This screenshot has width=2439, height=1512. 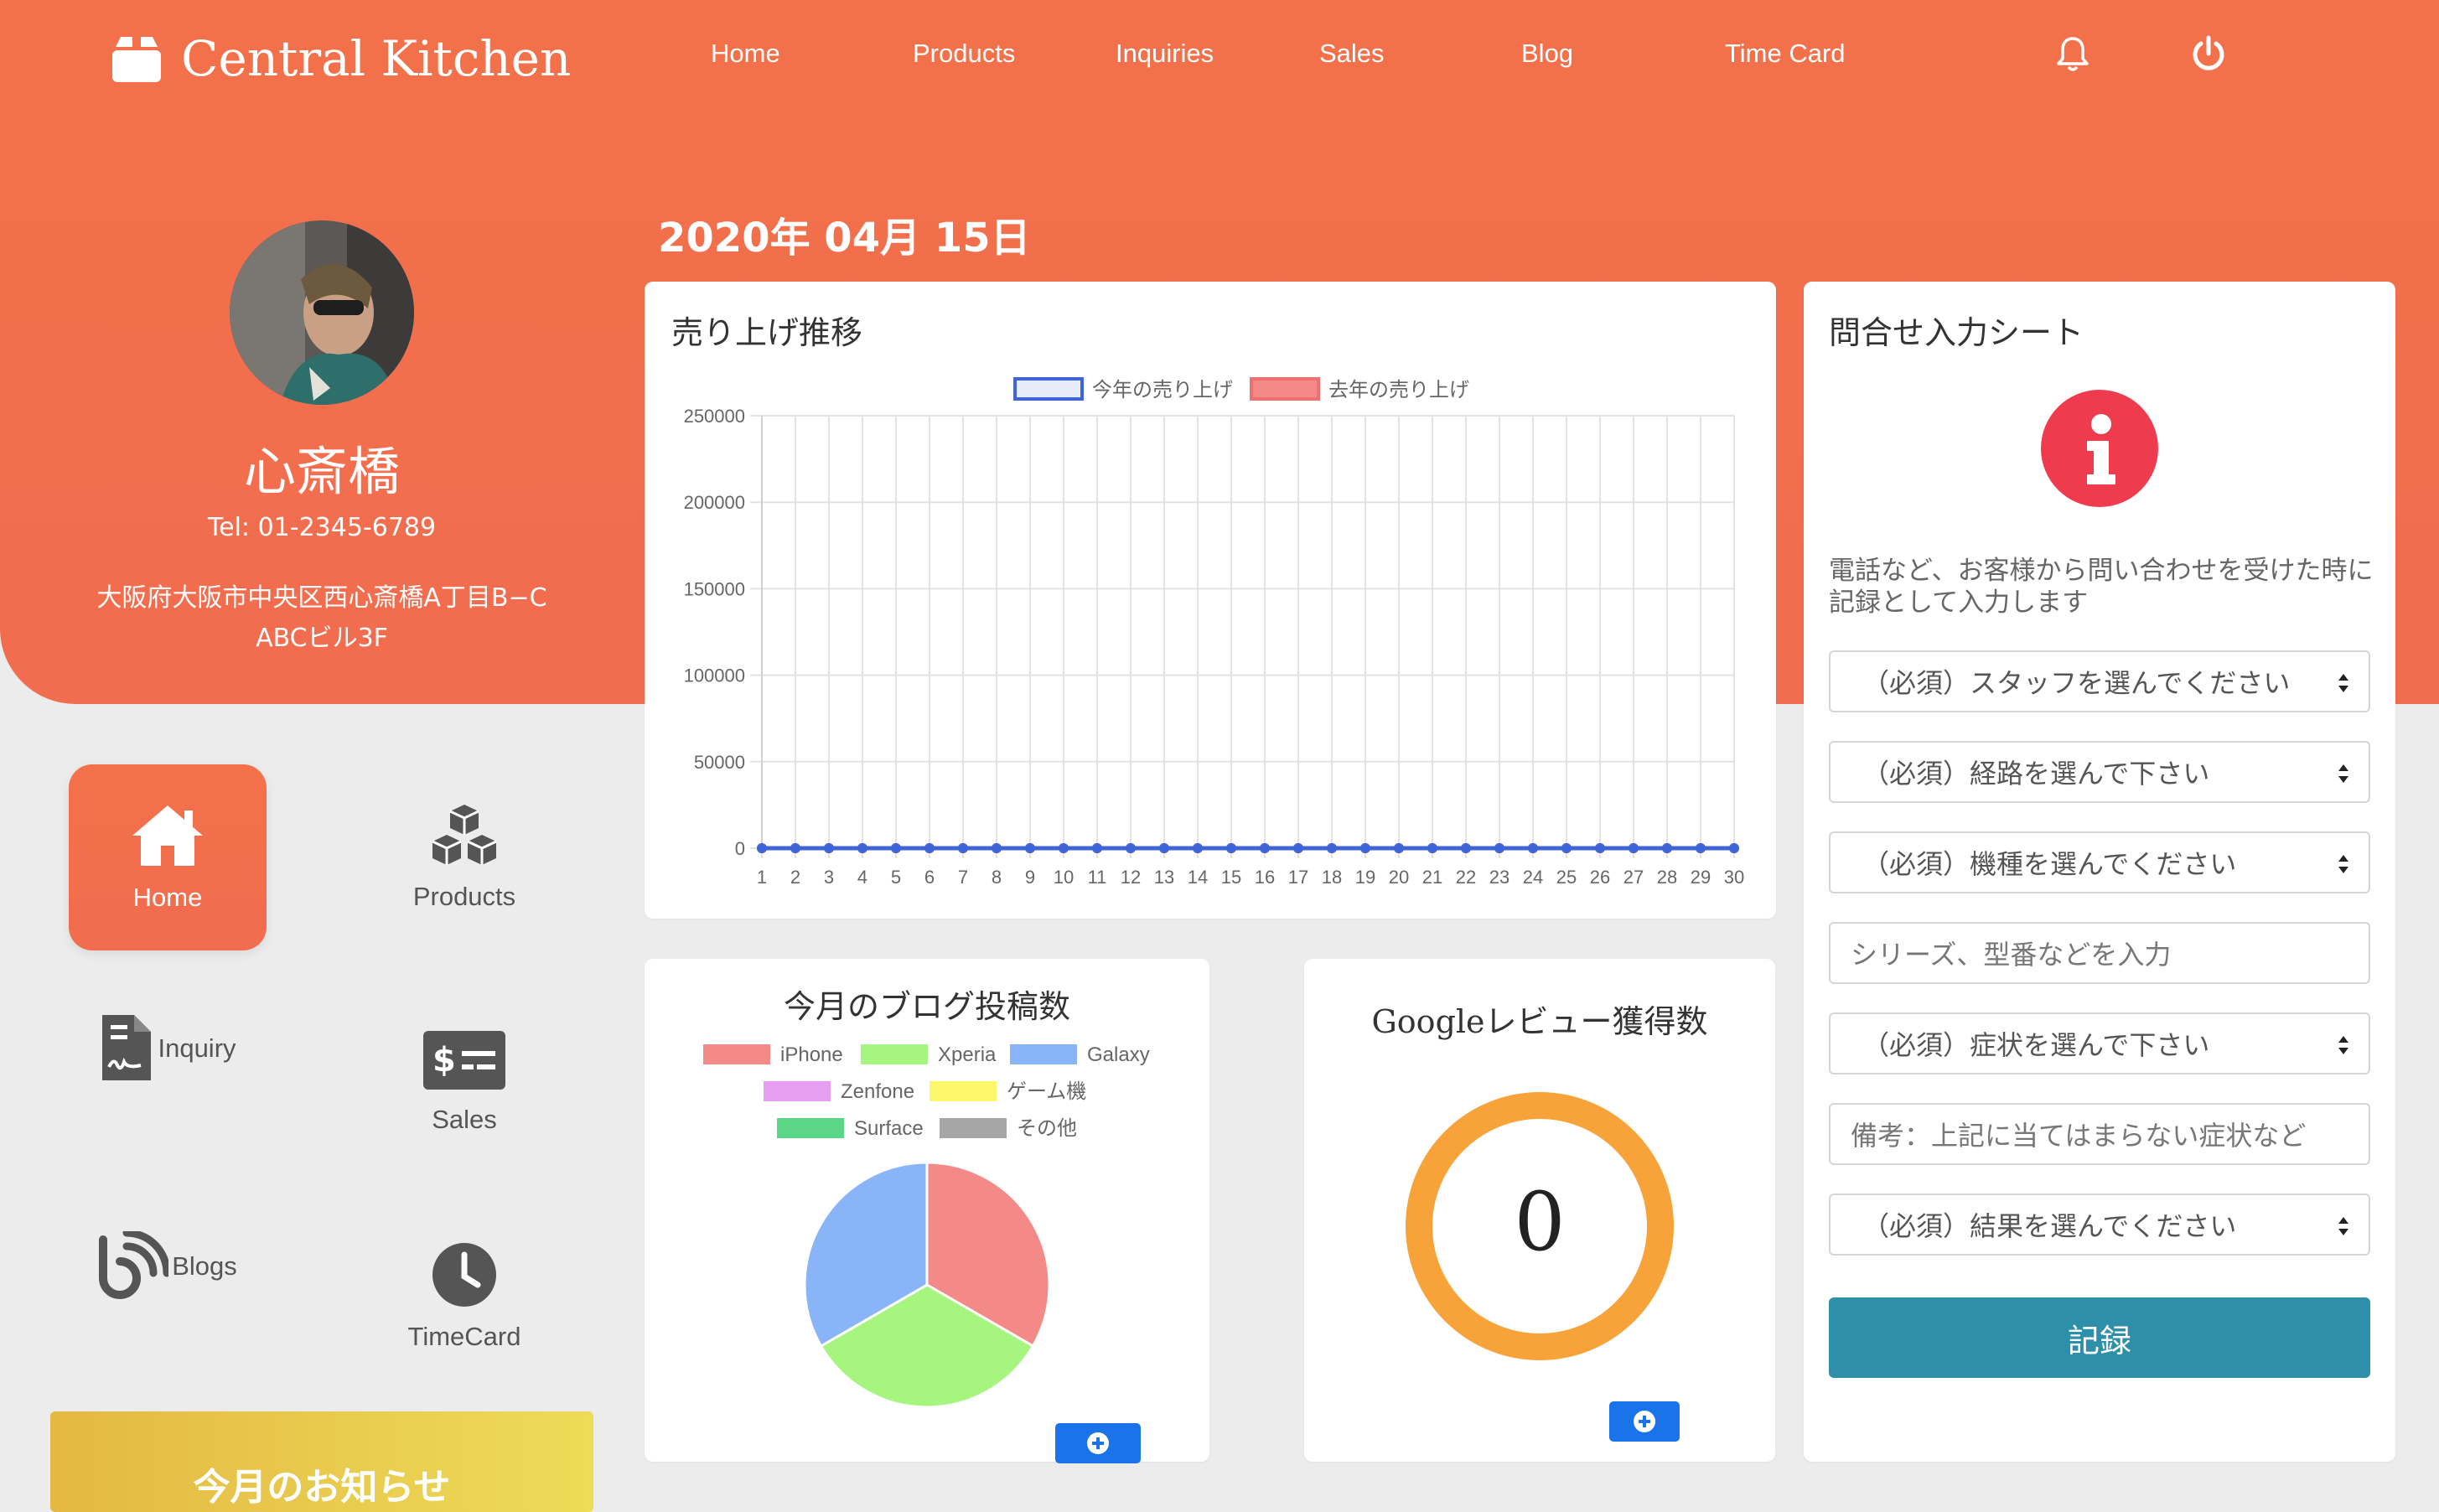 I want to click on select-value: （必須）経路を選んで下さい, so click(x=2036, y=774).